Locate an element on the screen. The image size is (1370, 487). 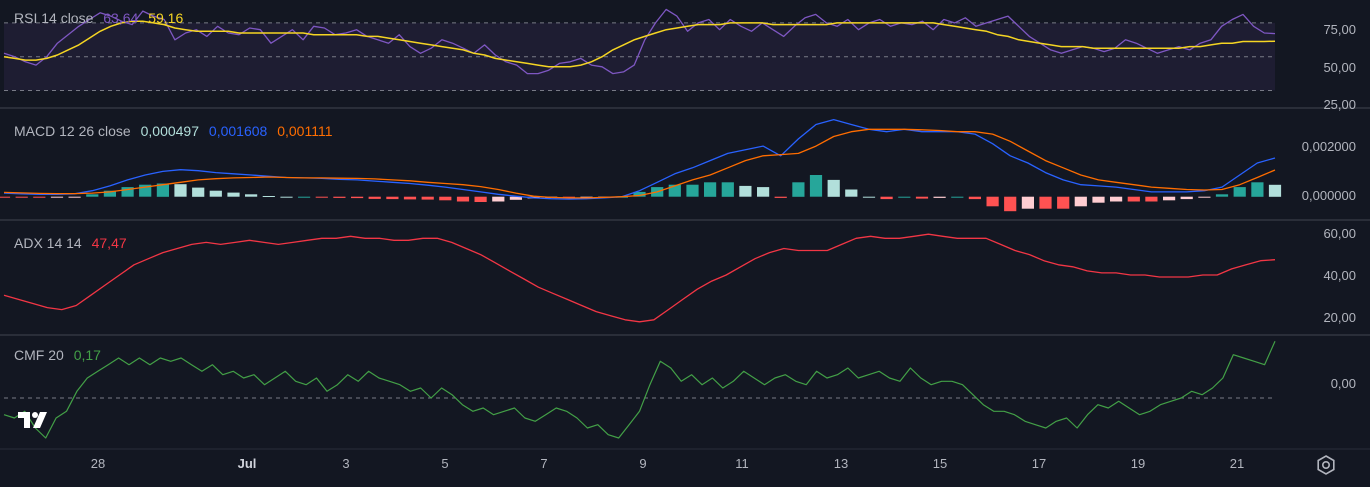
cmf-tick-0: 0,00 is located at coordinates (1343, 383).